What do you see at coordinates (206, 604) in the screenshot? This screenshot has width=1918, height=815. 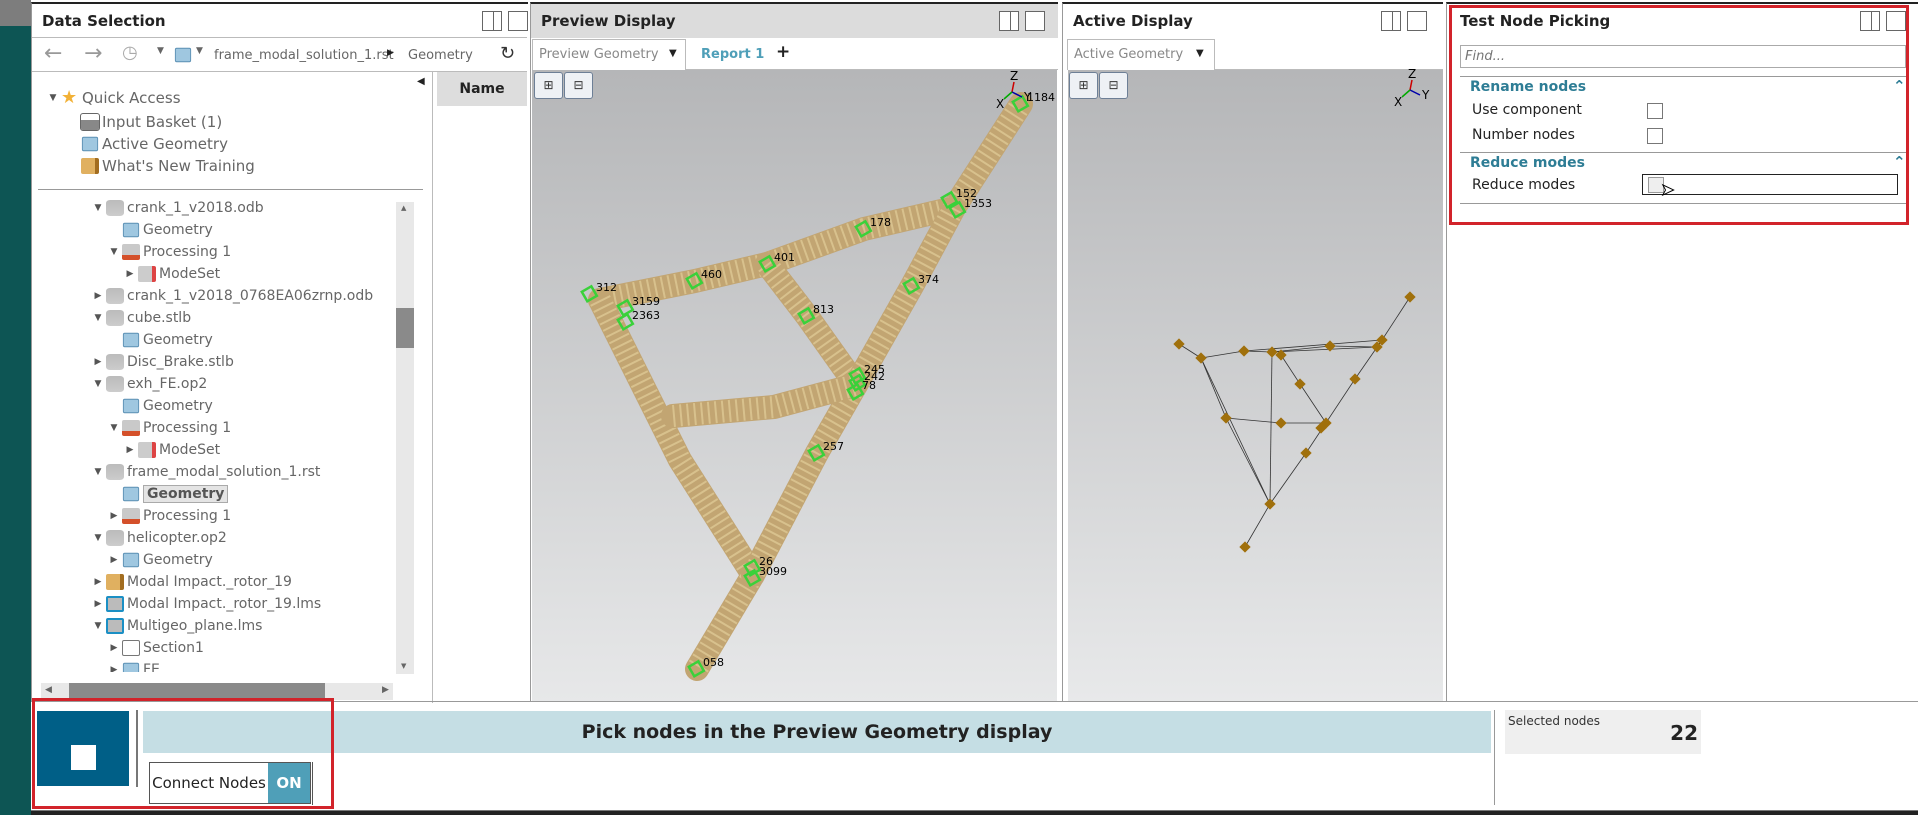 I see `tree-item: ▶ Modal Impact._rotor_19.lms` at bounding box center [206, 604].